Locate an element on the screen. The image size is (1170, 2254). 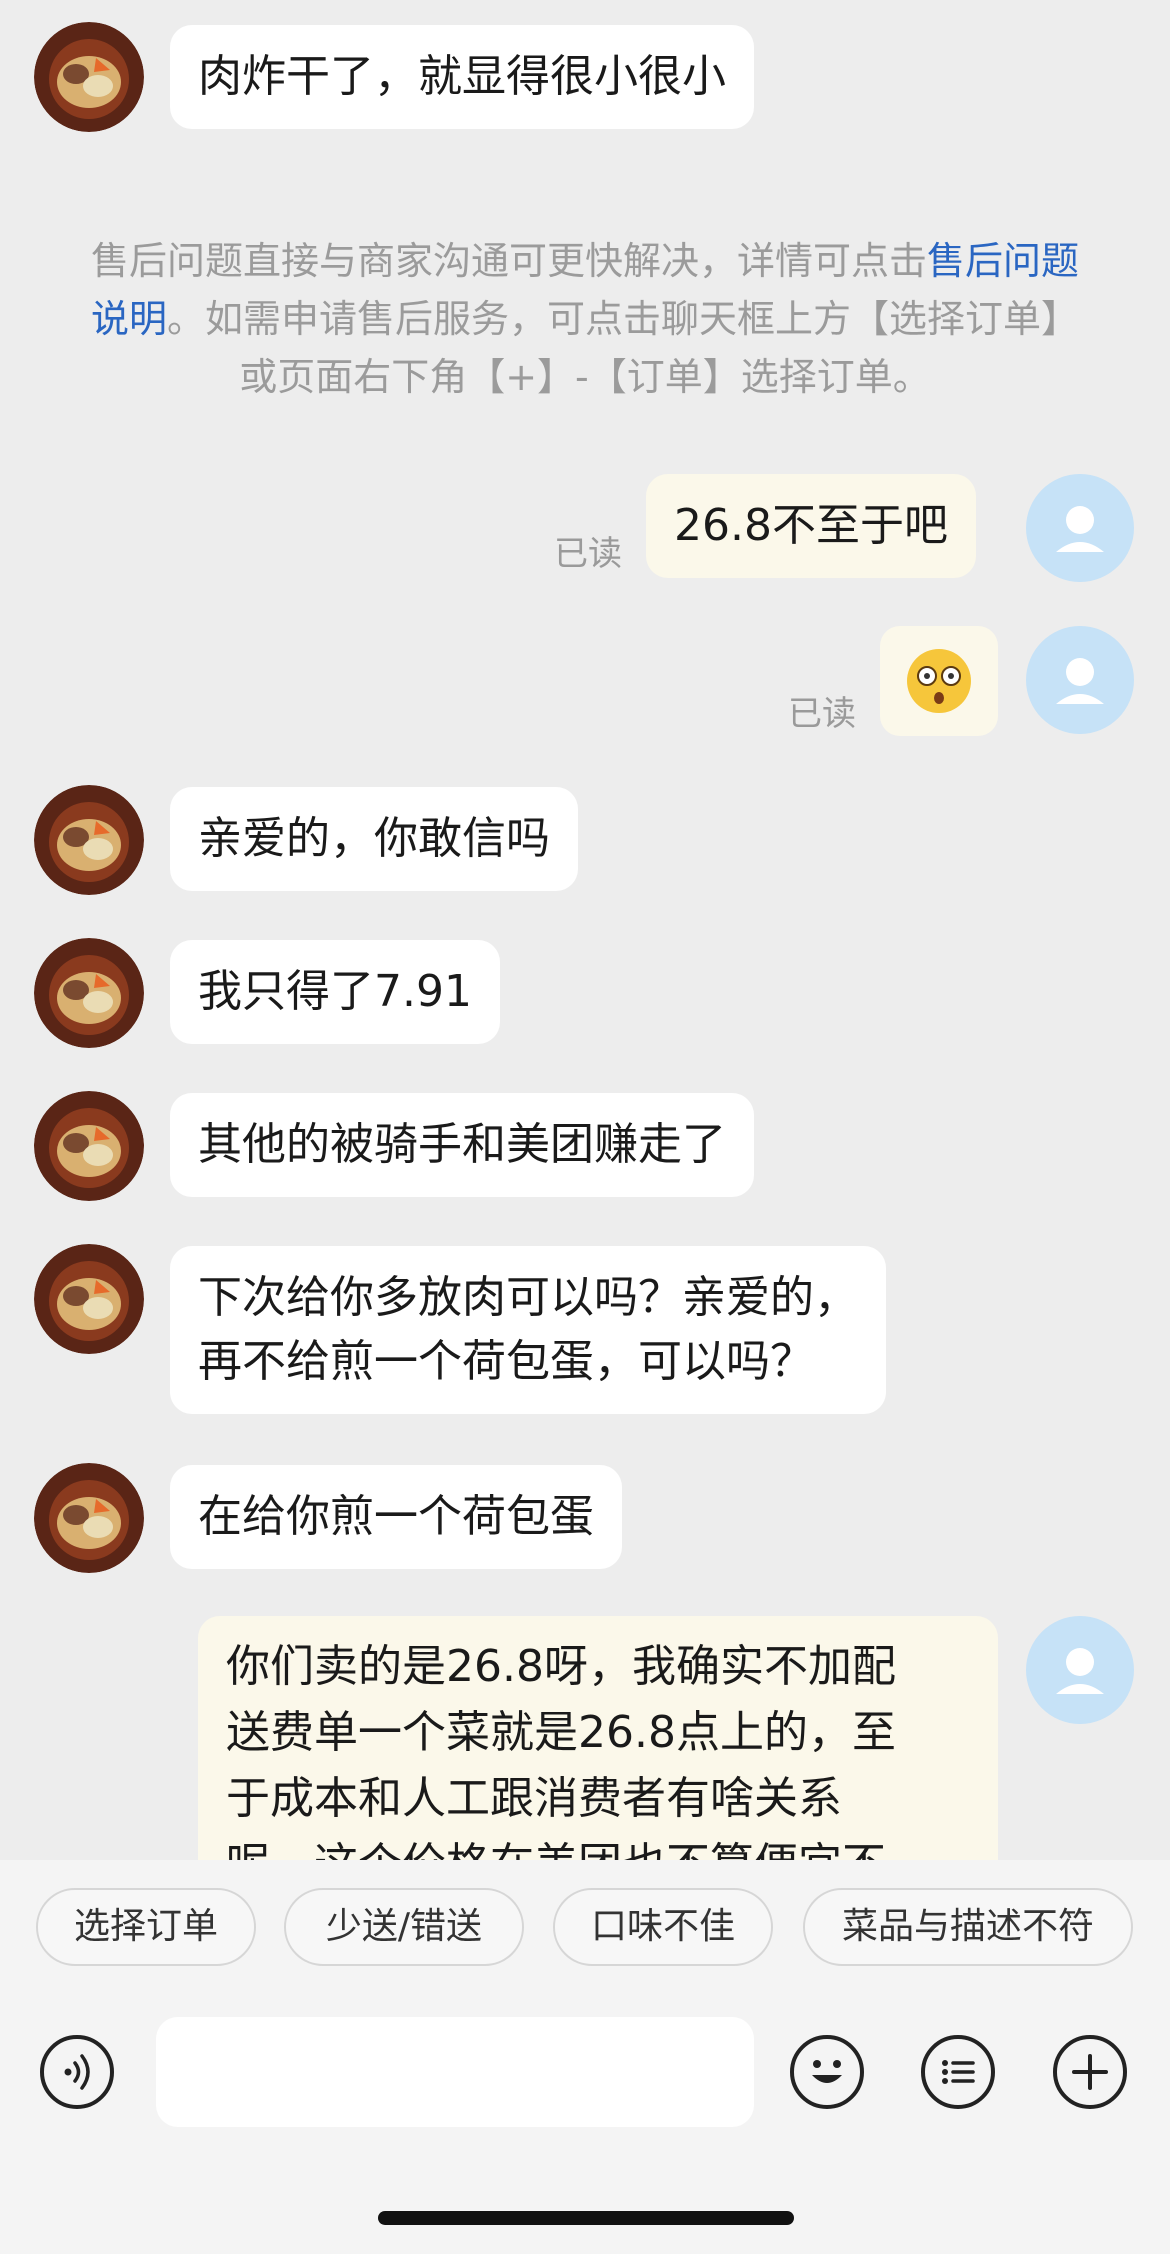
quick-reply-bad-taste: 口味不佳 is located at coordinates (663, 1927).